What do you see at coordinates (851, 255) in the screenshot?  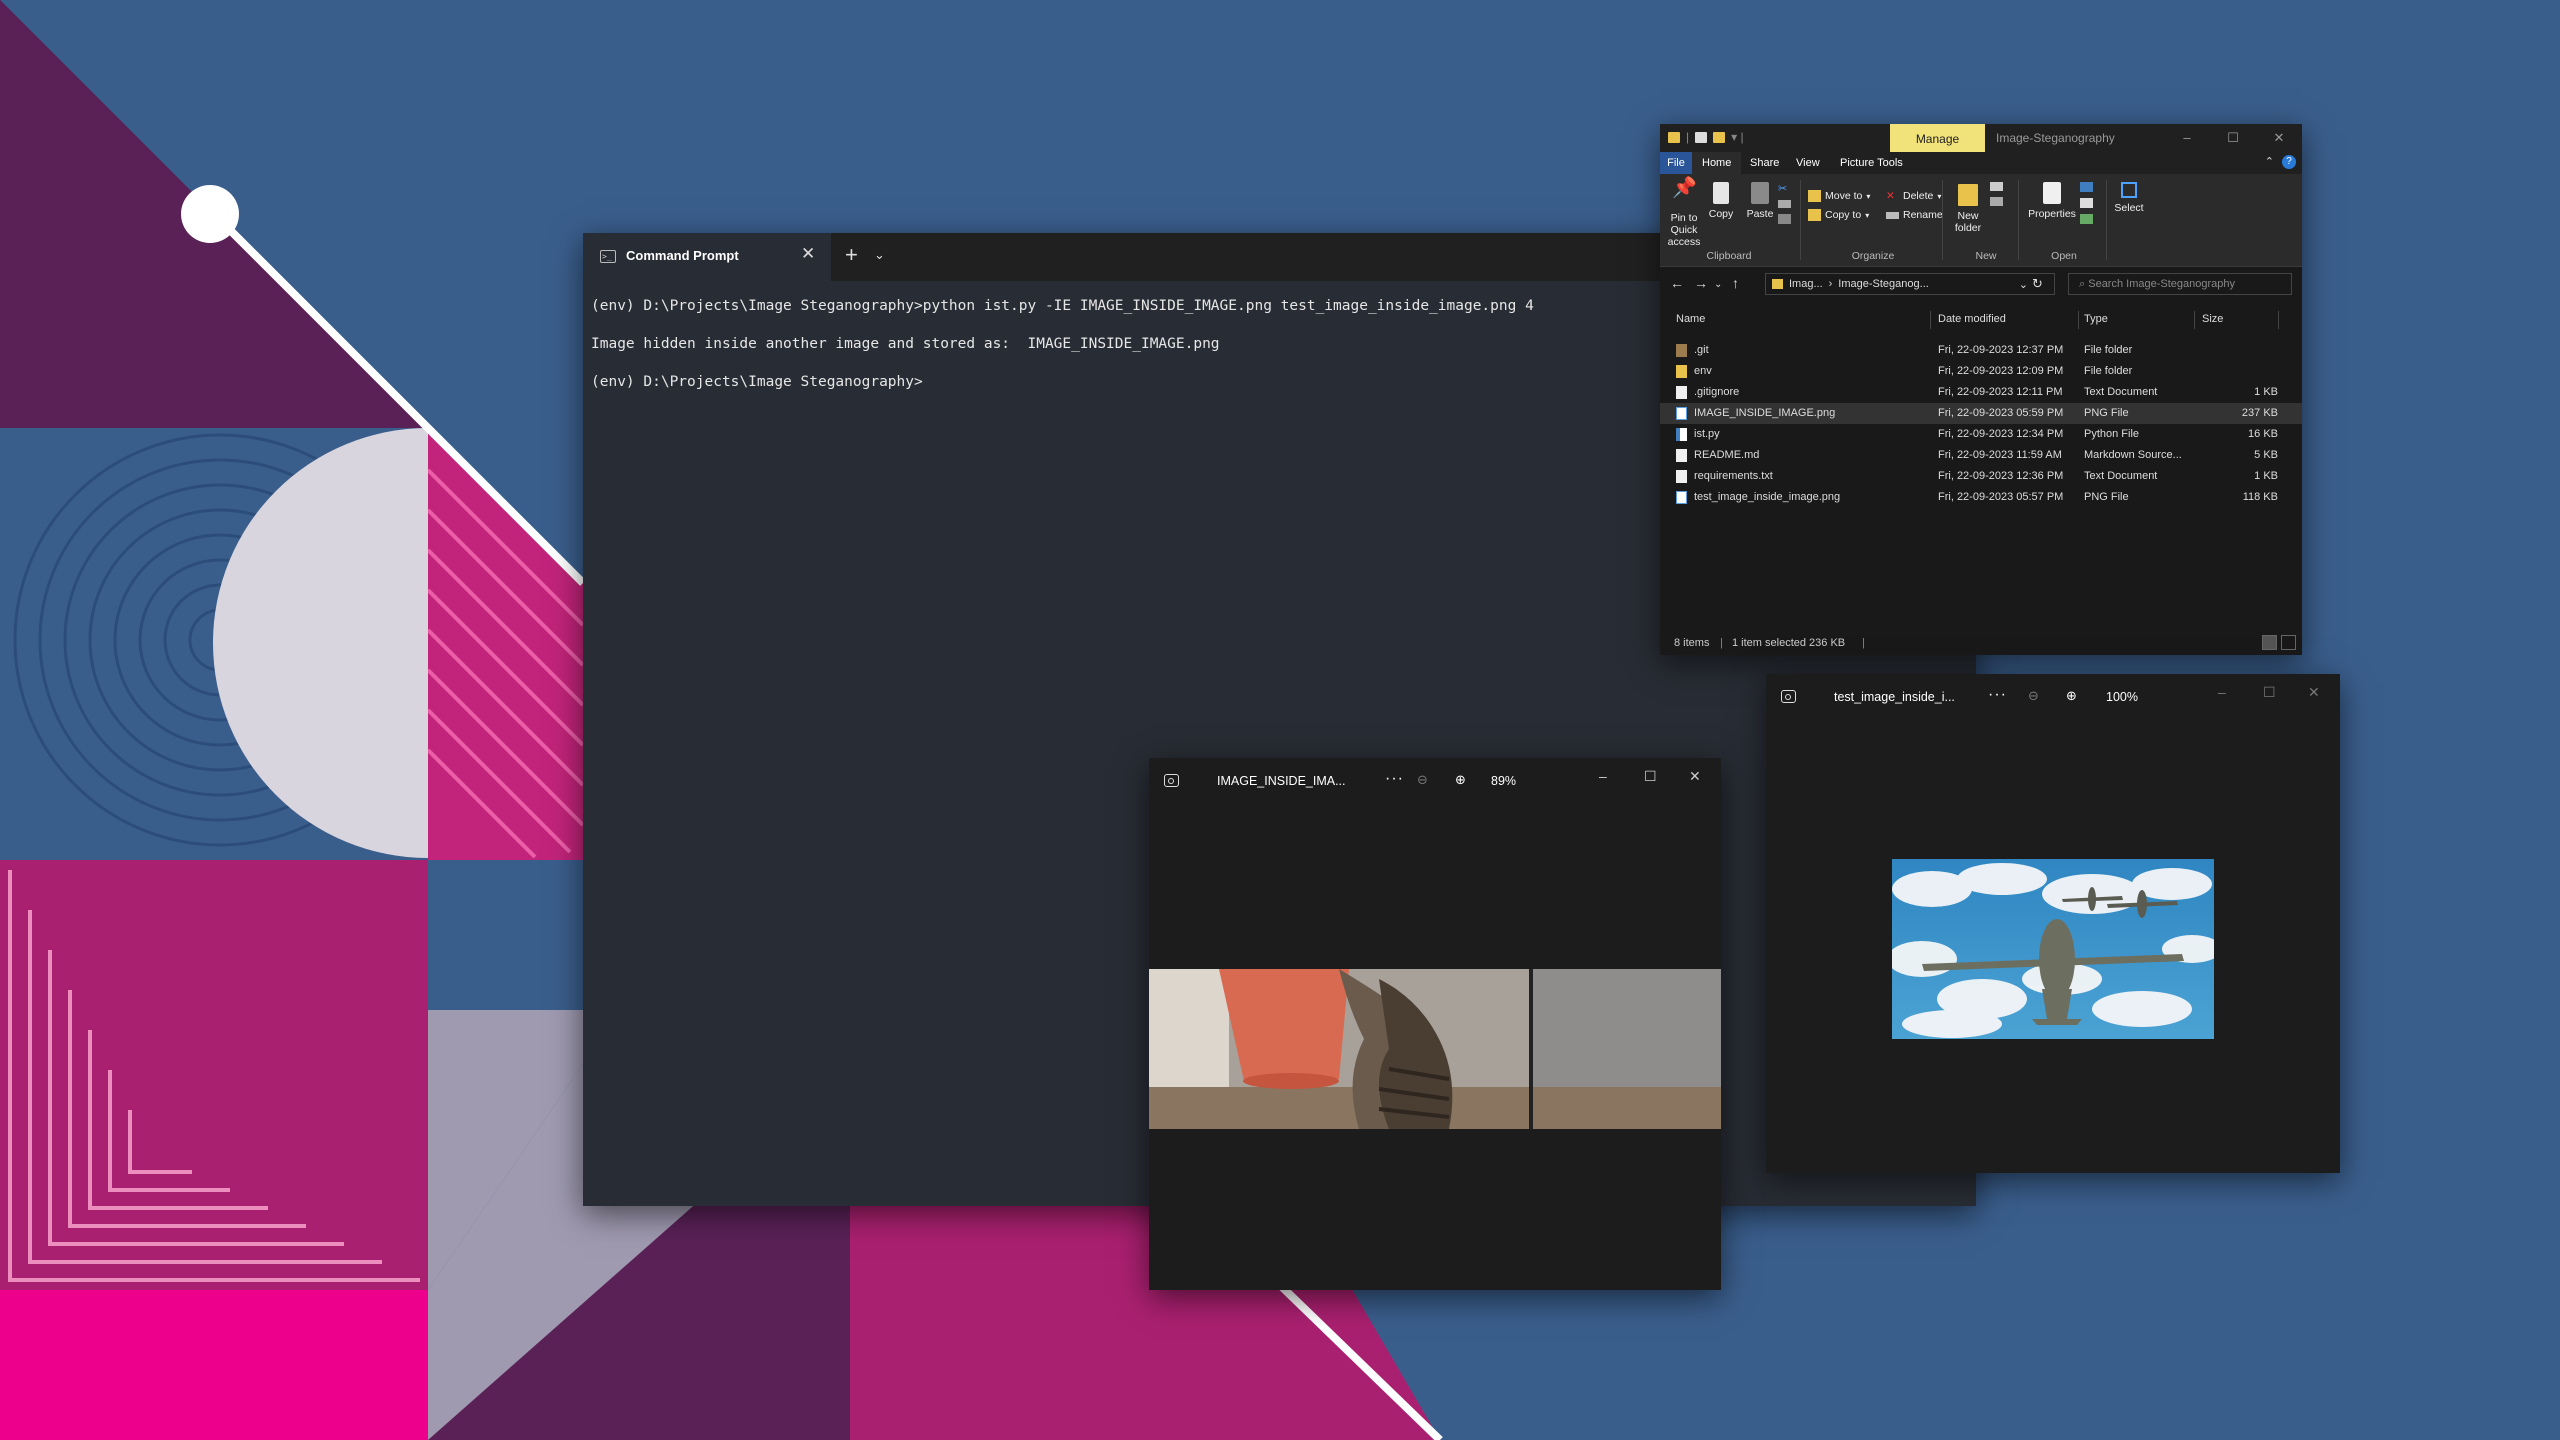 I see `new-tab-button: +` at bounding box center [851, 255].